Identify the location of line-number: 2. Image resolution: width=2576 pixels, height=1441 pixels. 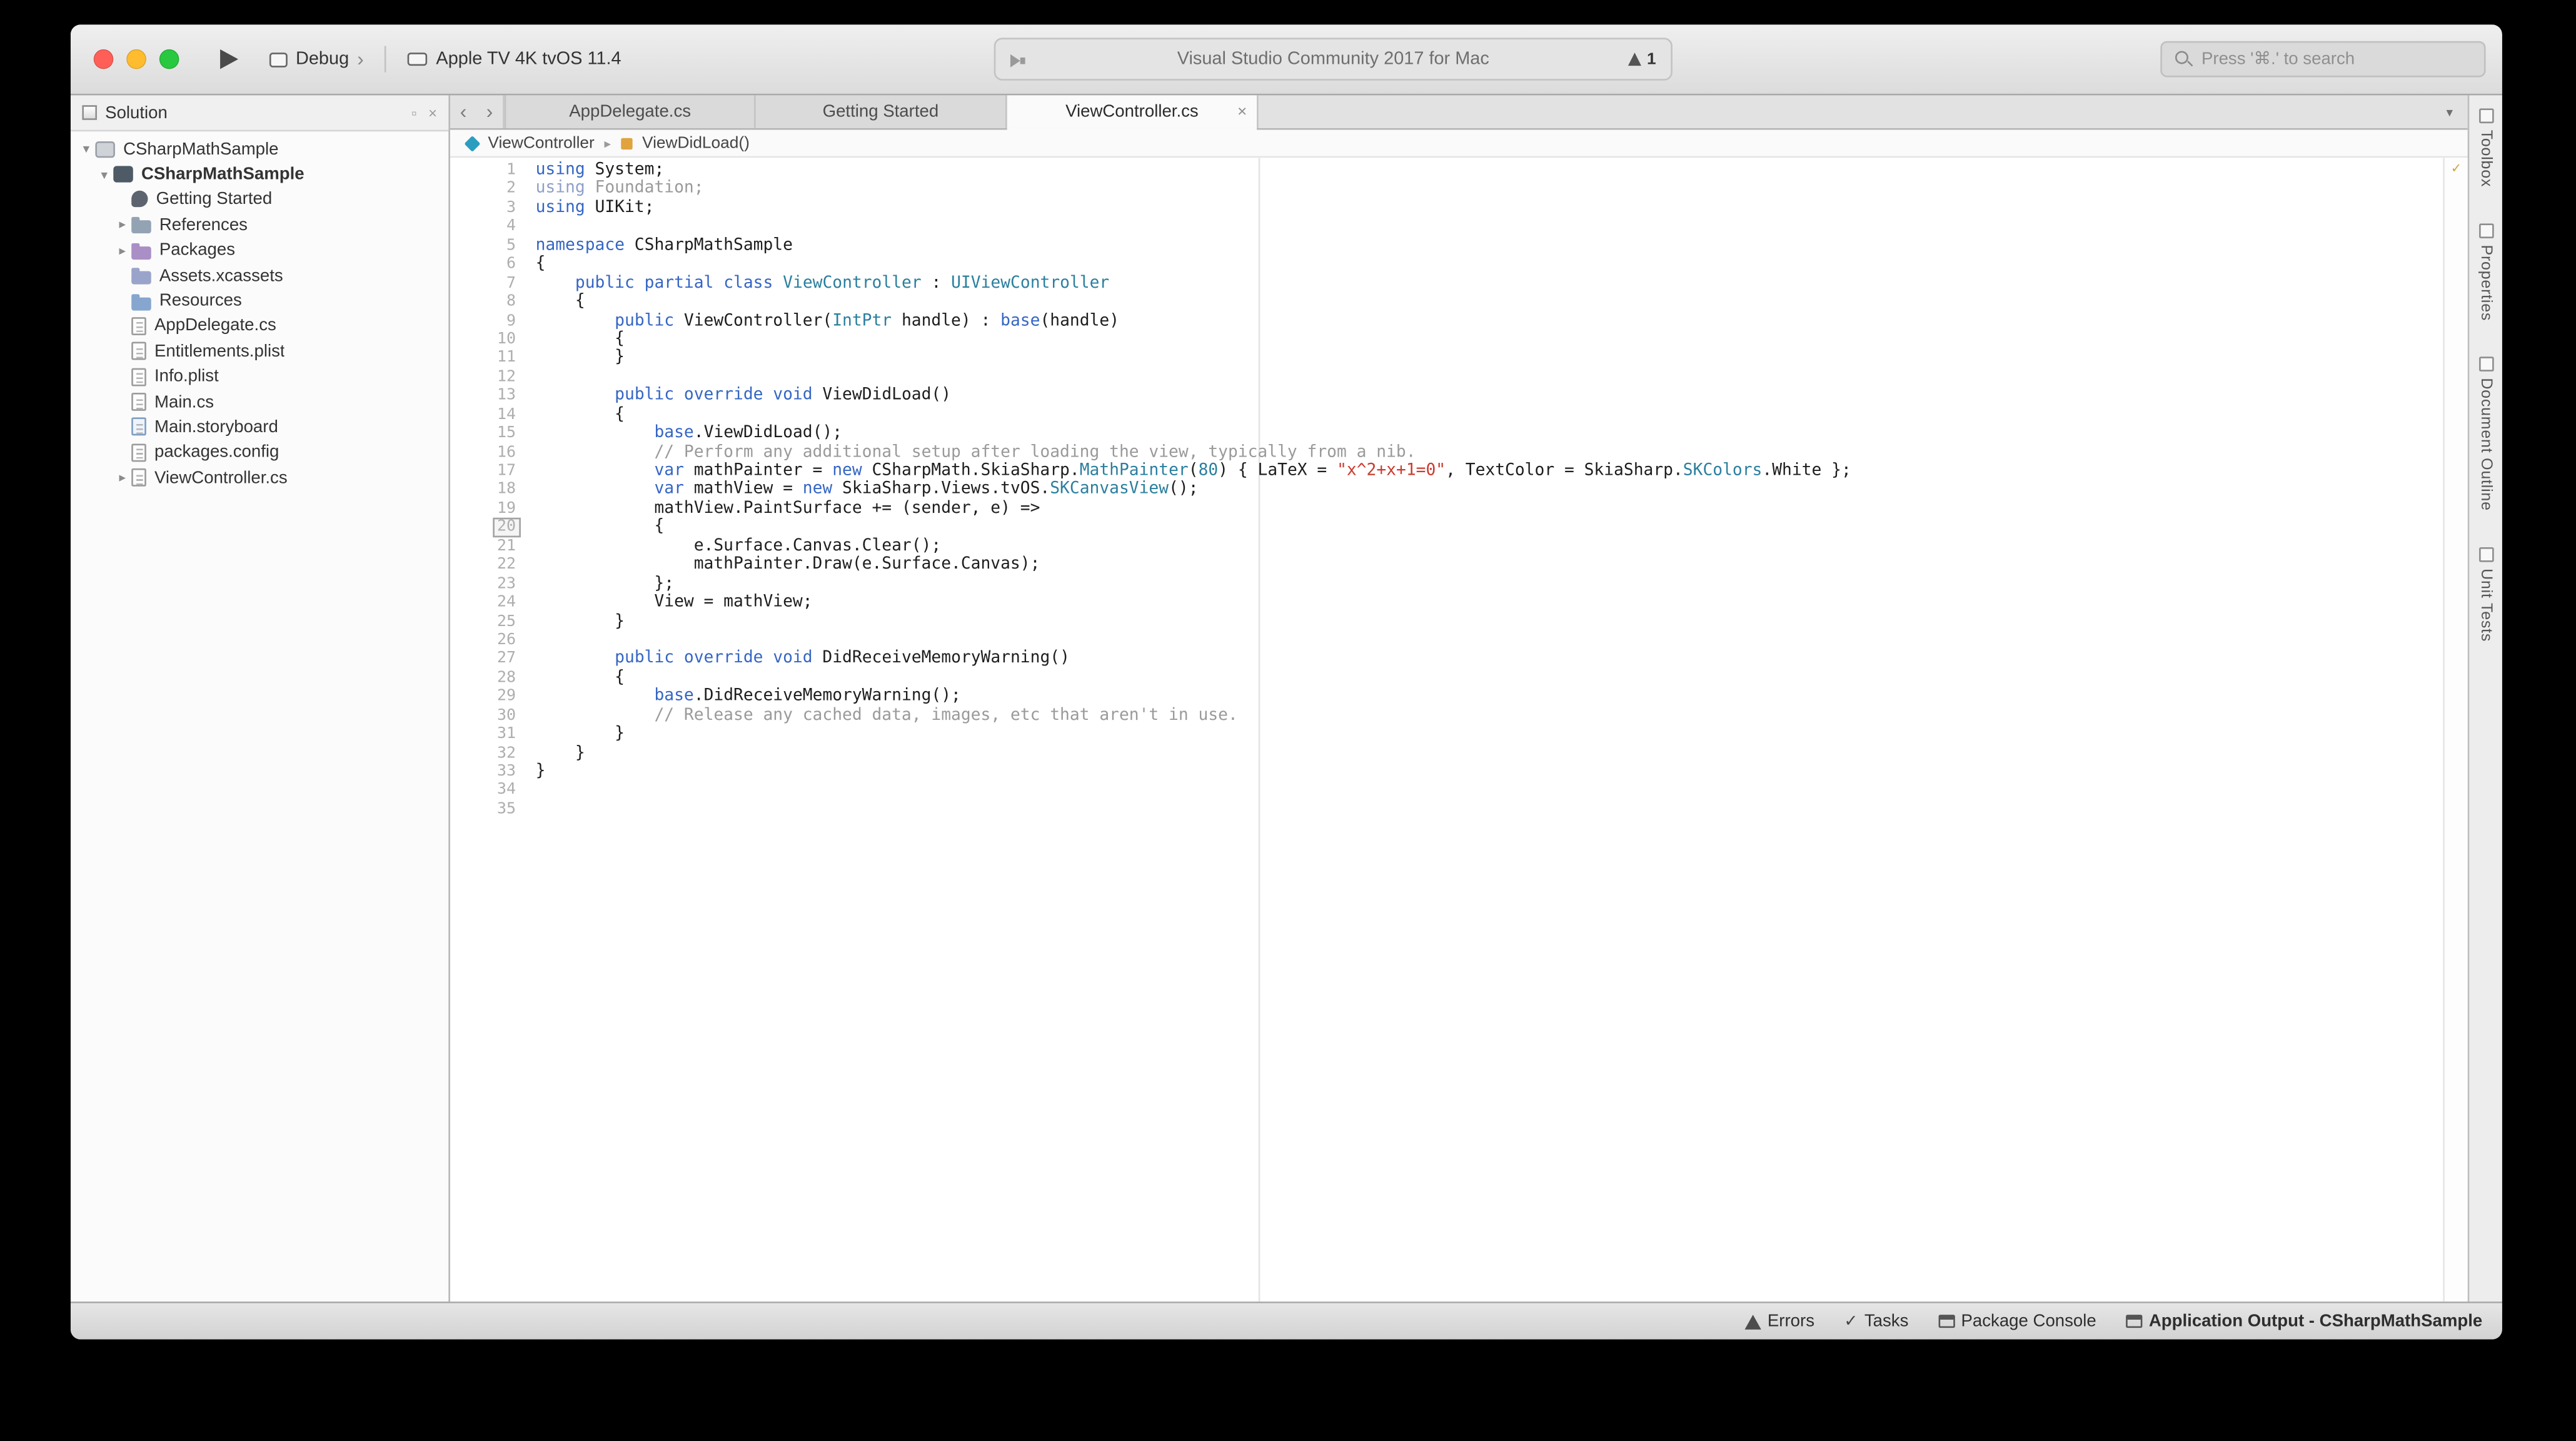
(511, 189).